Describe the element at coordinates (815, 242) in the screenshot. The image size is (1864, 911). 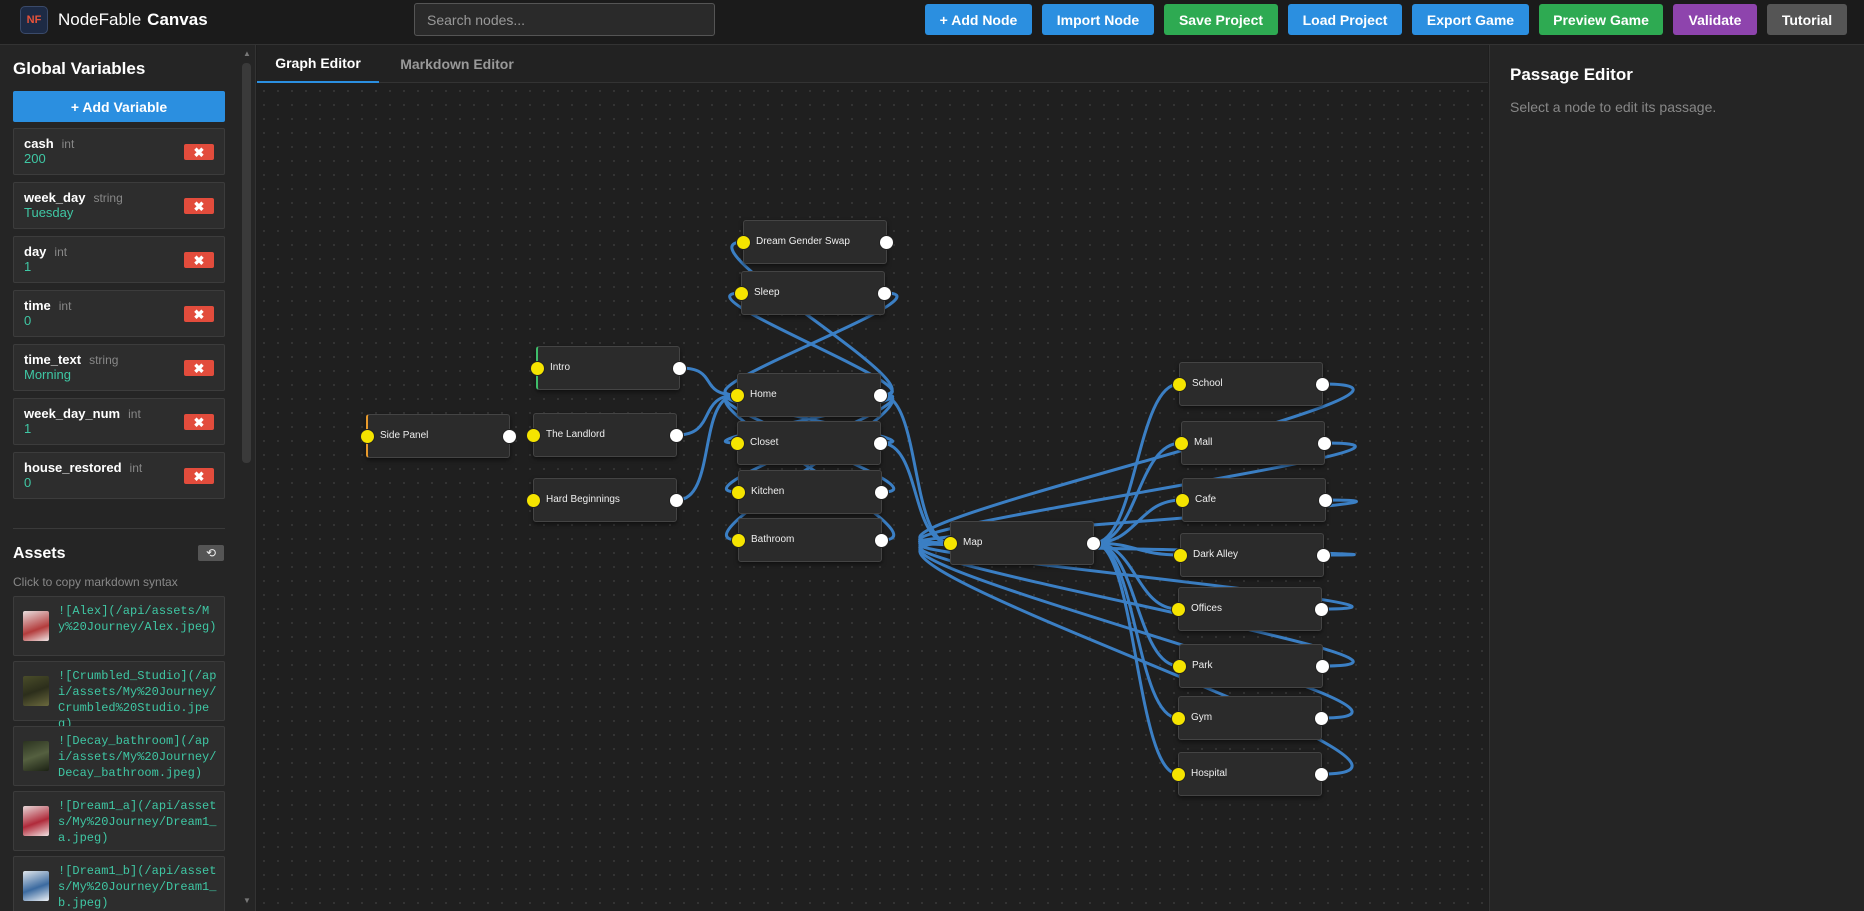
I see `node-dream-gender-swap: Dream Gender Swap` at that location.